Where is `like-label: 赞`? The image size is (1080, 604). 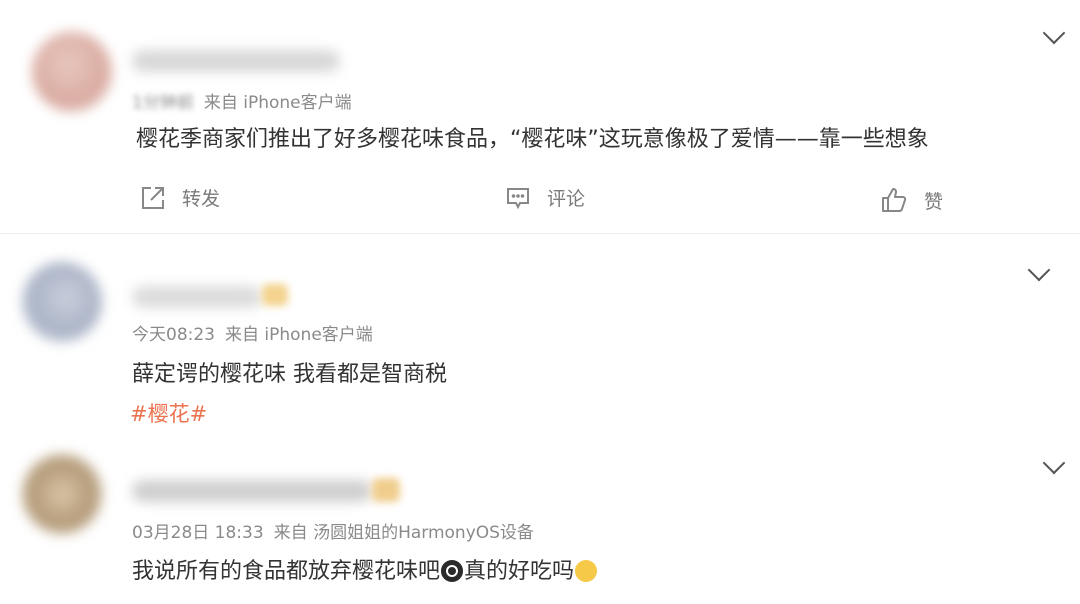 like-label: 赞 is located at coordinates (934, 201).